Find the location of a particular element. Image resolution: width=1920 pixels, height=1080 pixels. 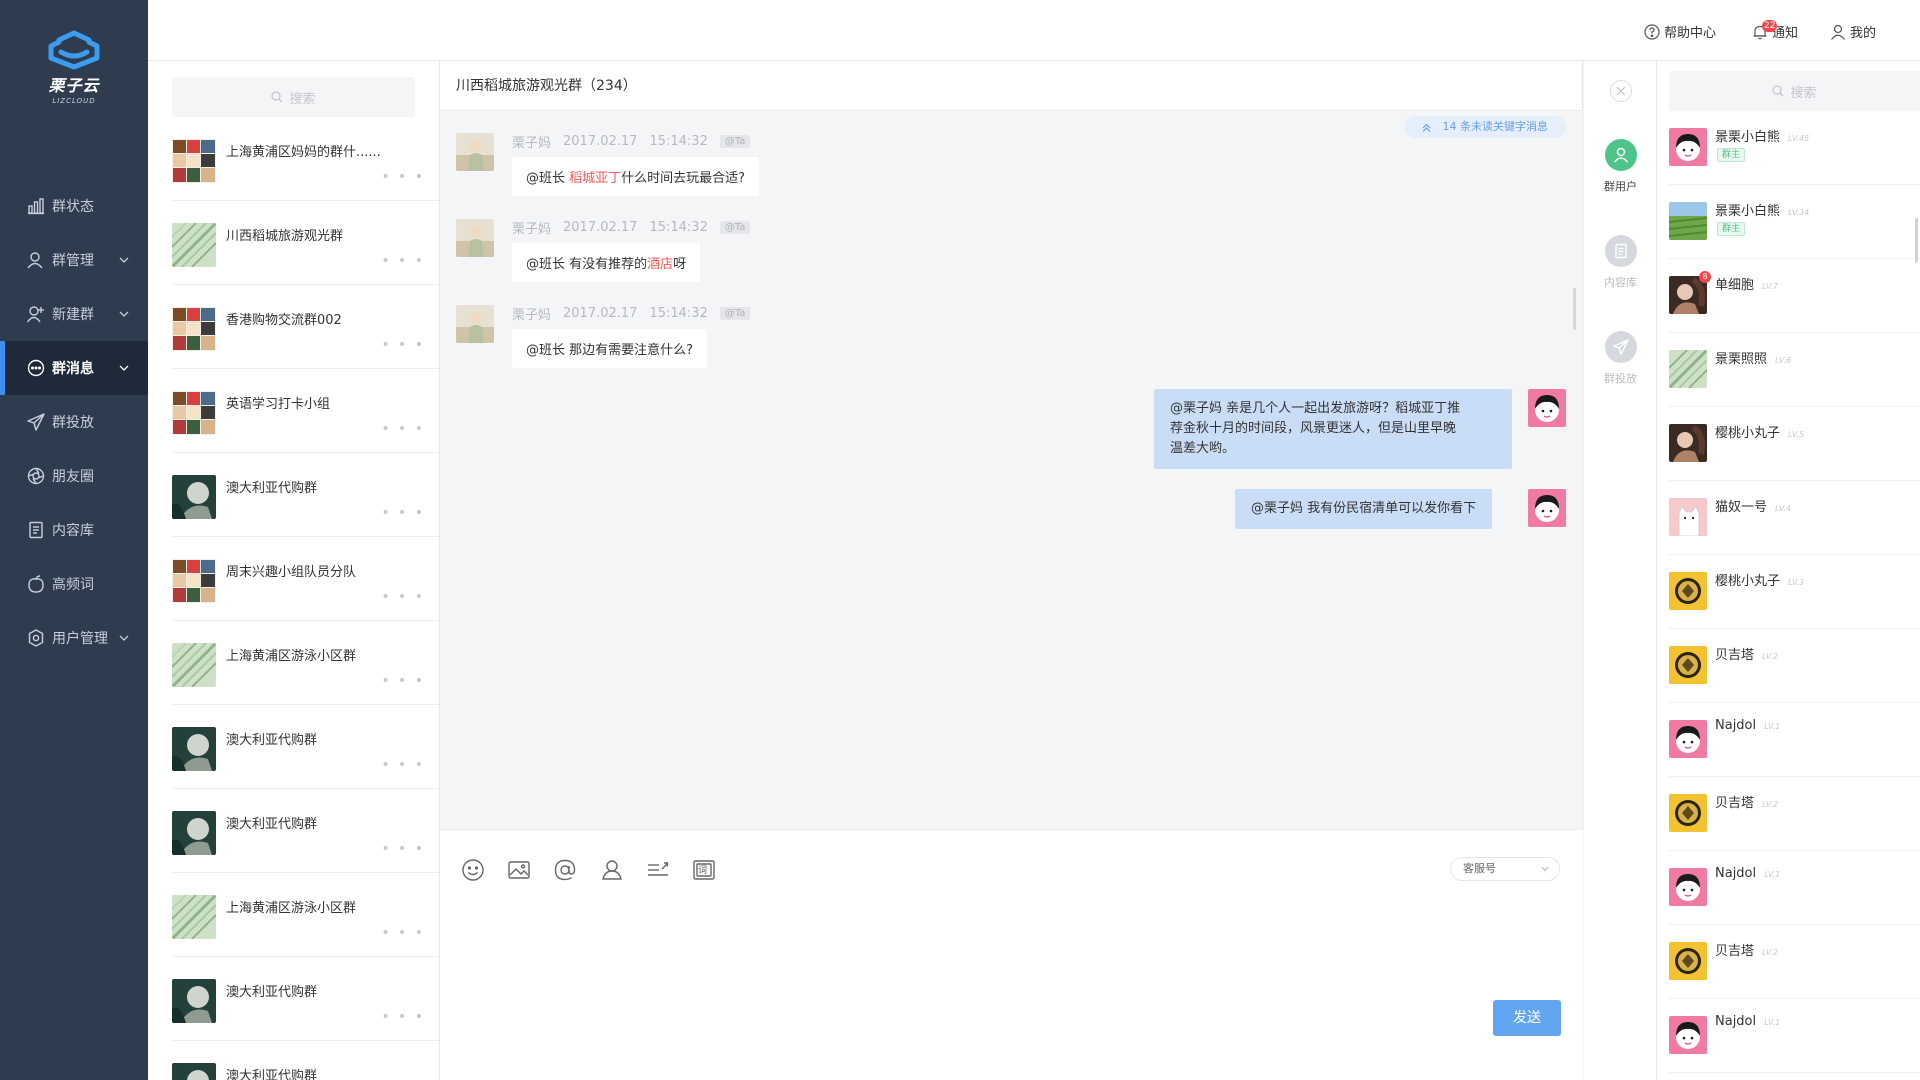

question-circle-icon is located at coordinates (1652, 31).